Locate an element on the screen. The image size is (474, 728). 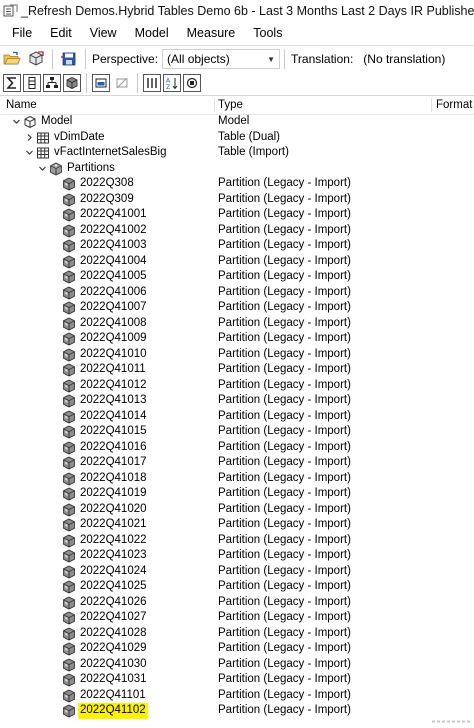
tree-row: 2022Q41021 Partition (Legacy - Import) is located at coordinates (237, 525).